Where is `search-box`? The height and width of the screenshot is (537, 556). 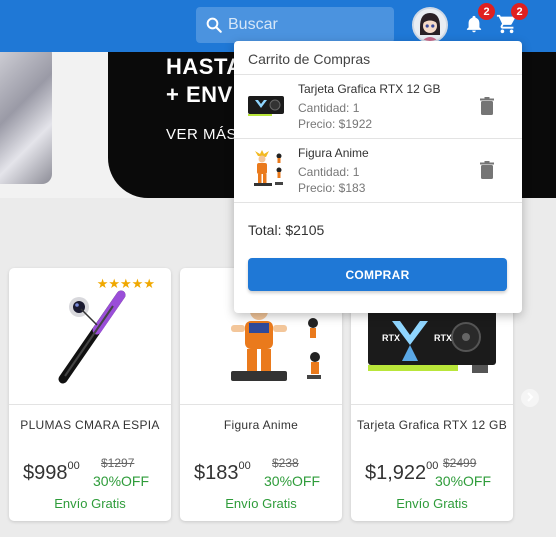 search-box is located at coordinates (295, 25).